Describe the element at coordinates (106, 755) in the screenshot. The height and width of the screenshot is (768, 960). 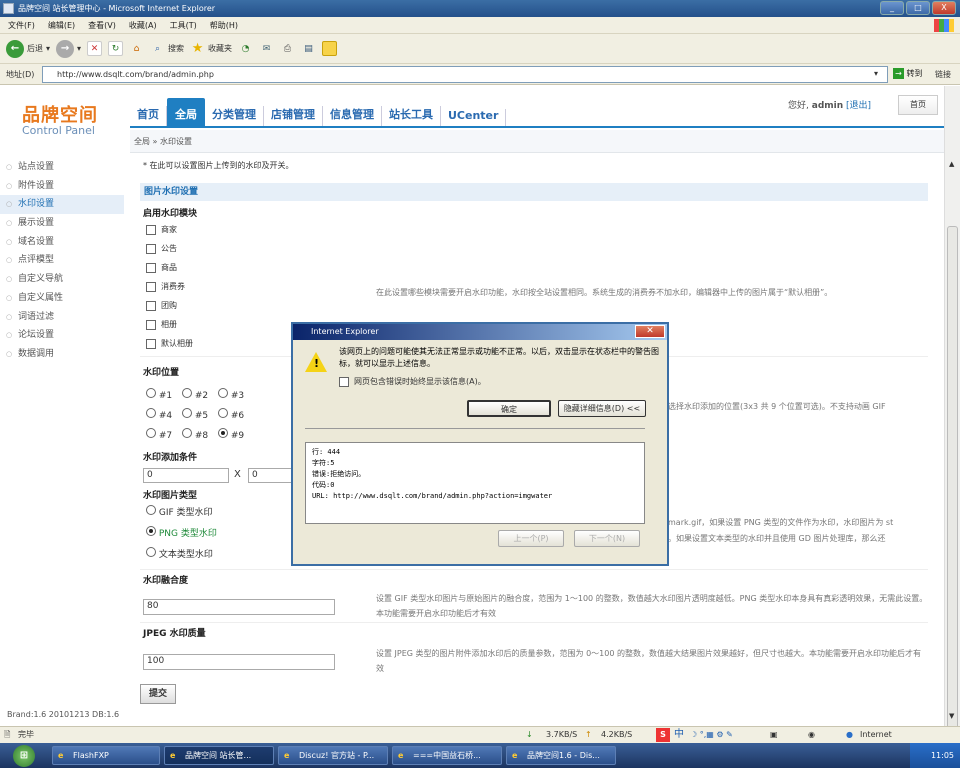
I see `task-flashfxp: FlashFXP` at that location.